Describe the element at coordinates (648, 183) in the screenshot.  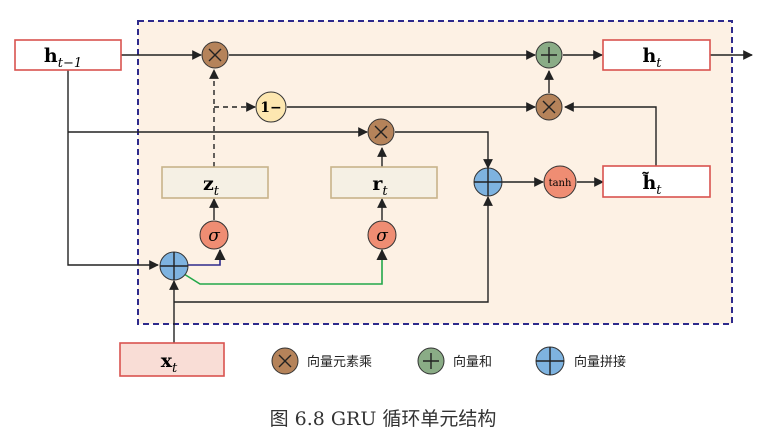
I see `h-tilde-main: h̃` at that location.